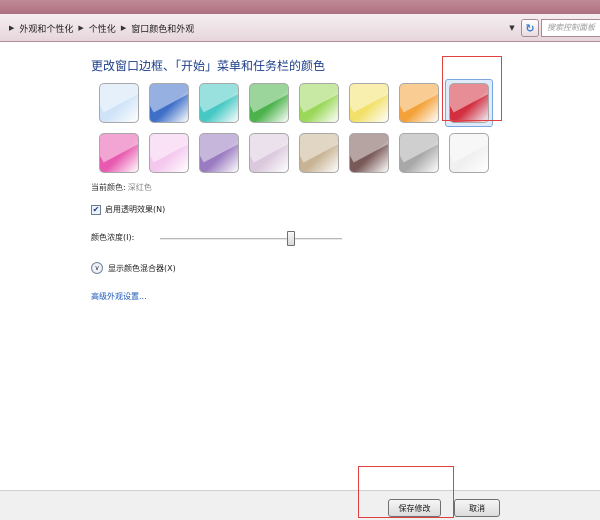  Describe the element at coordinates (512, 28) in the screenshot. I see `chevron-down-icon: ▼` at that location.